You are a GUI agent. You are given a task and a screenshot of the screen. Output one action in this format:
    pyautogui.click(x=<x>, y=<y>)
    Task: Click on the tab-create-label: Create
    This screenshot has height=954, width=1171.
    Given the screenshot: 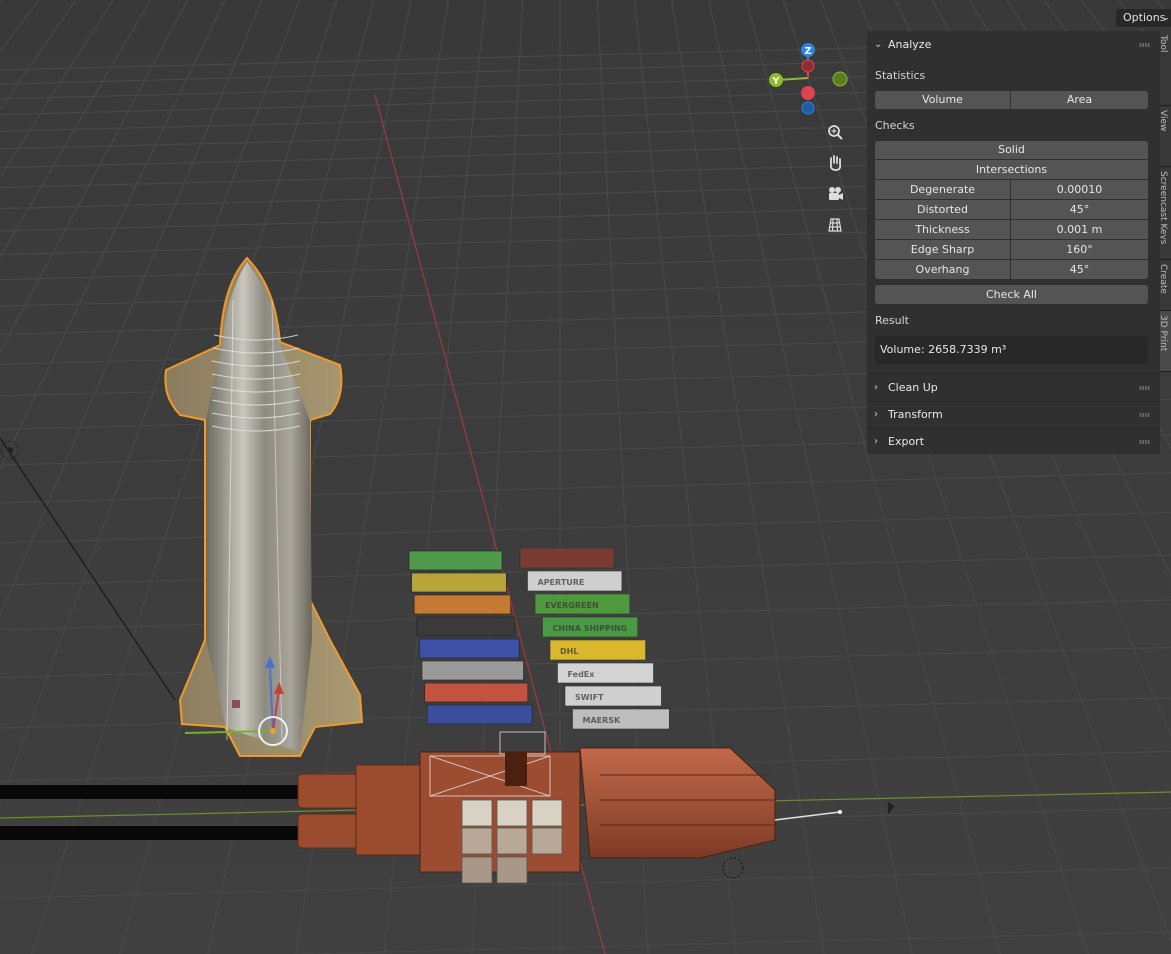 What is the action you would take?
    pyautogui.click(x=1164, y=279)
    